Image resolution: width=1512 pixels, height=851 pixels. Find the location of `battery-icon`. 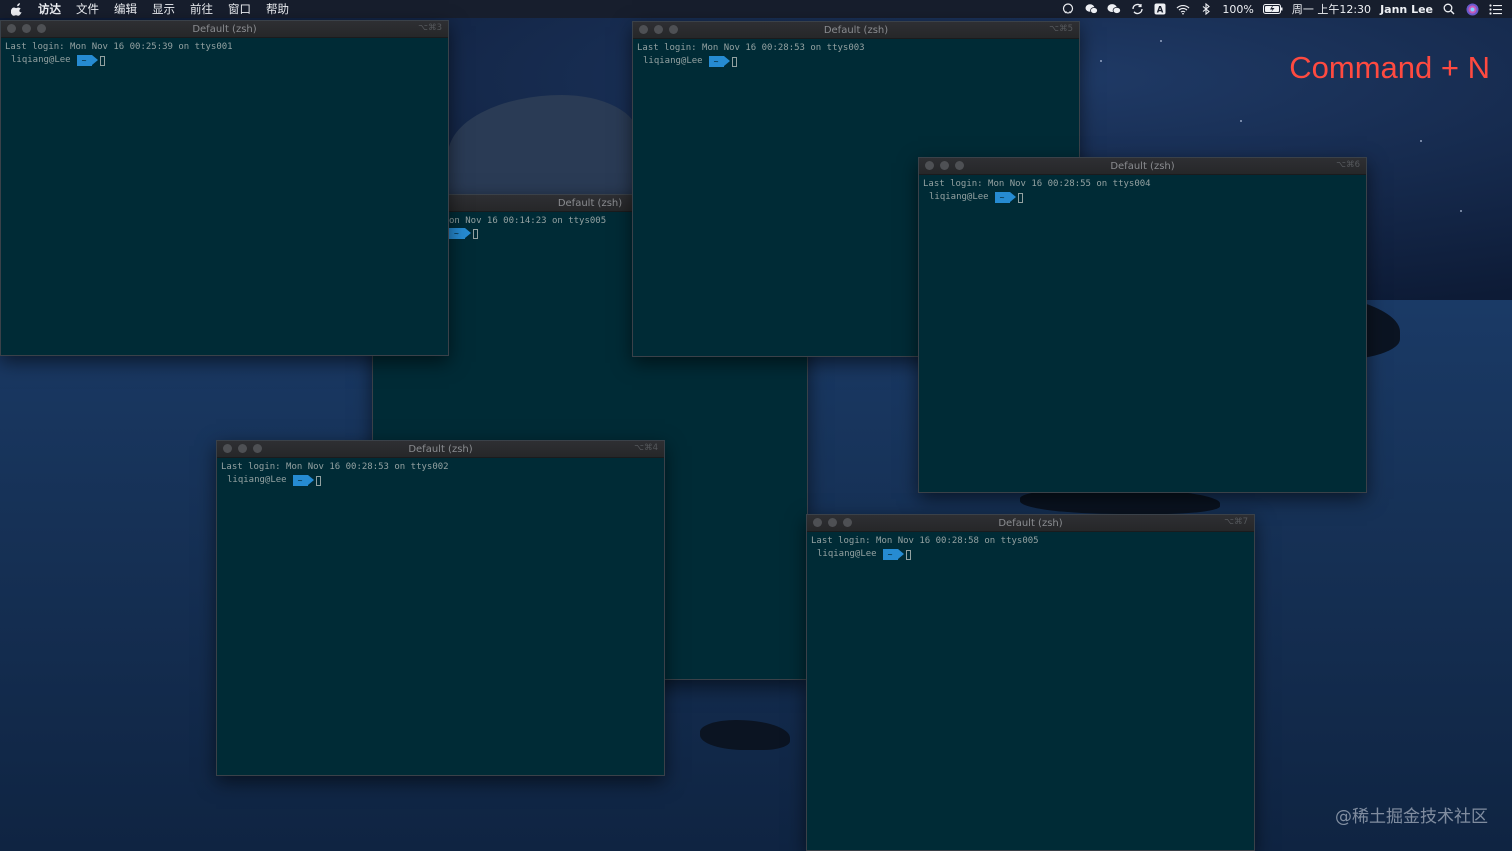

battery-icon is located at coordinates (1272, 9).